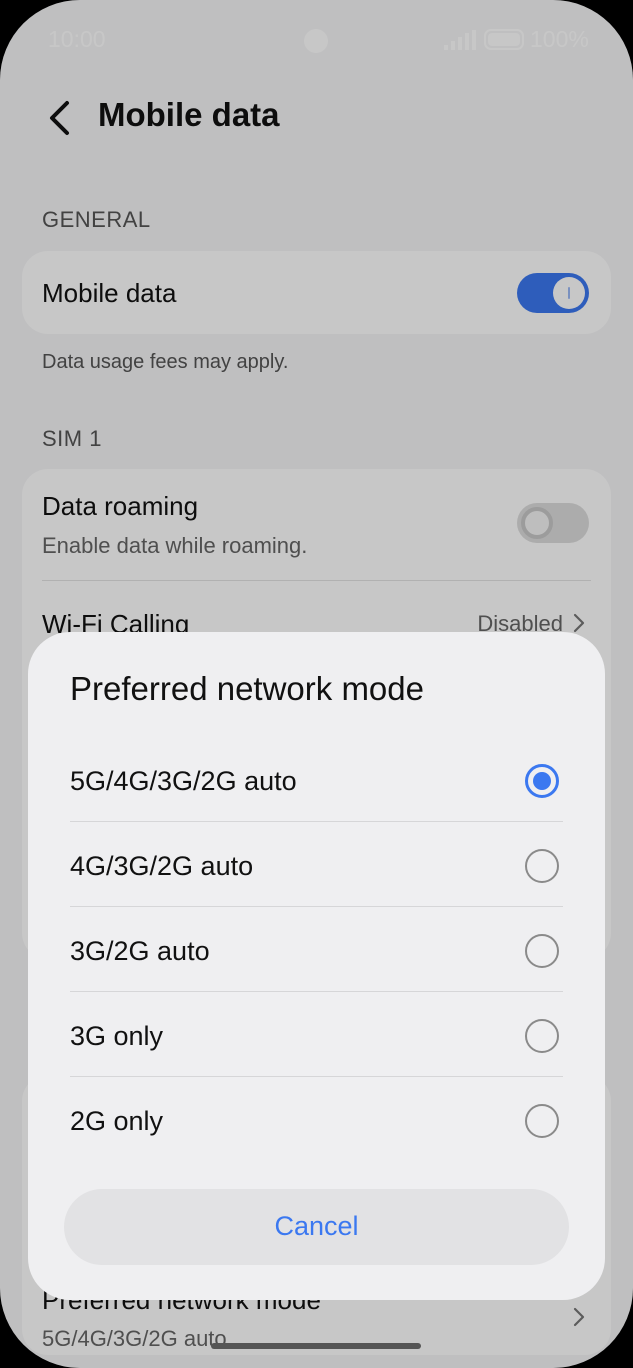  I want to click on option-5g-4g-3g-2g-auto: 5G/4G/3G/2G auto, so click(316, 780).